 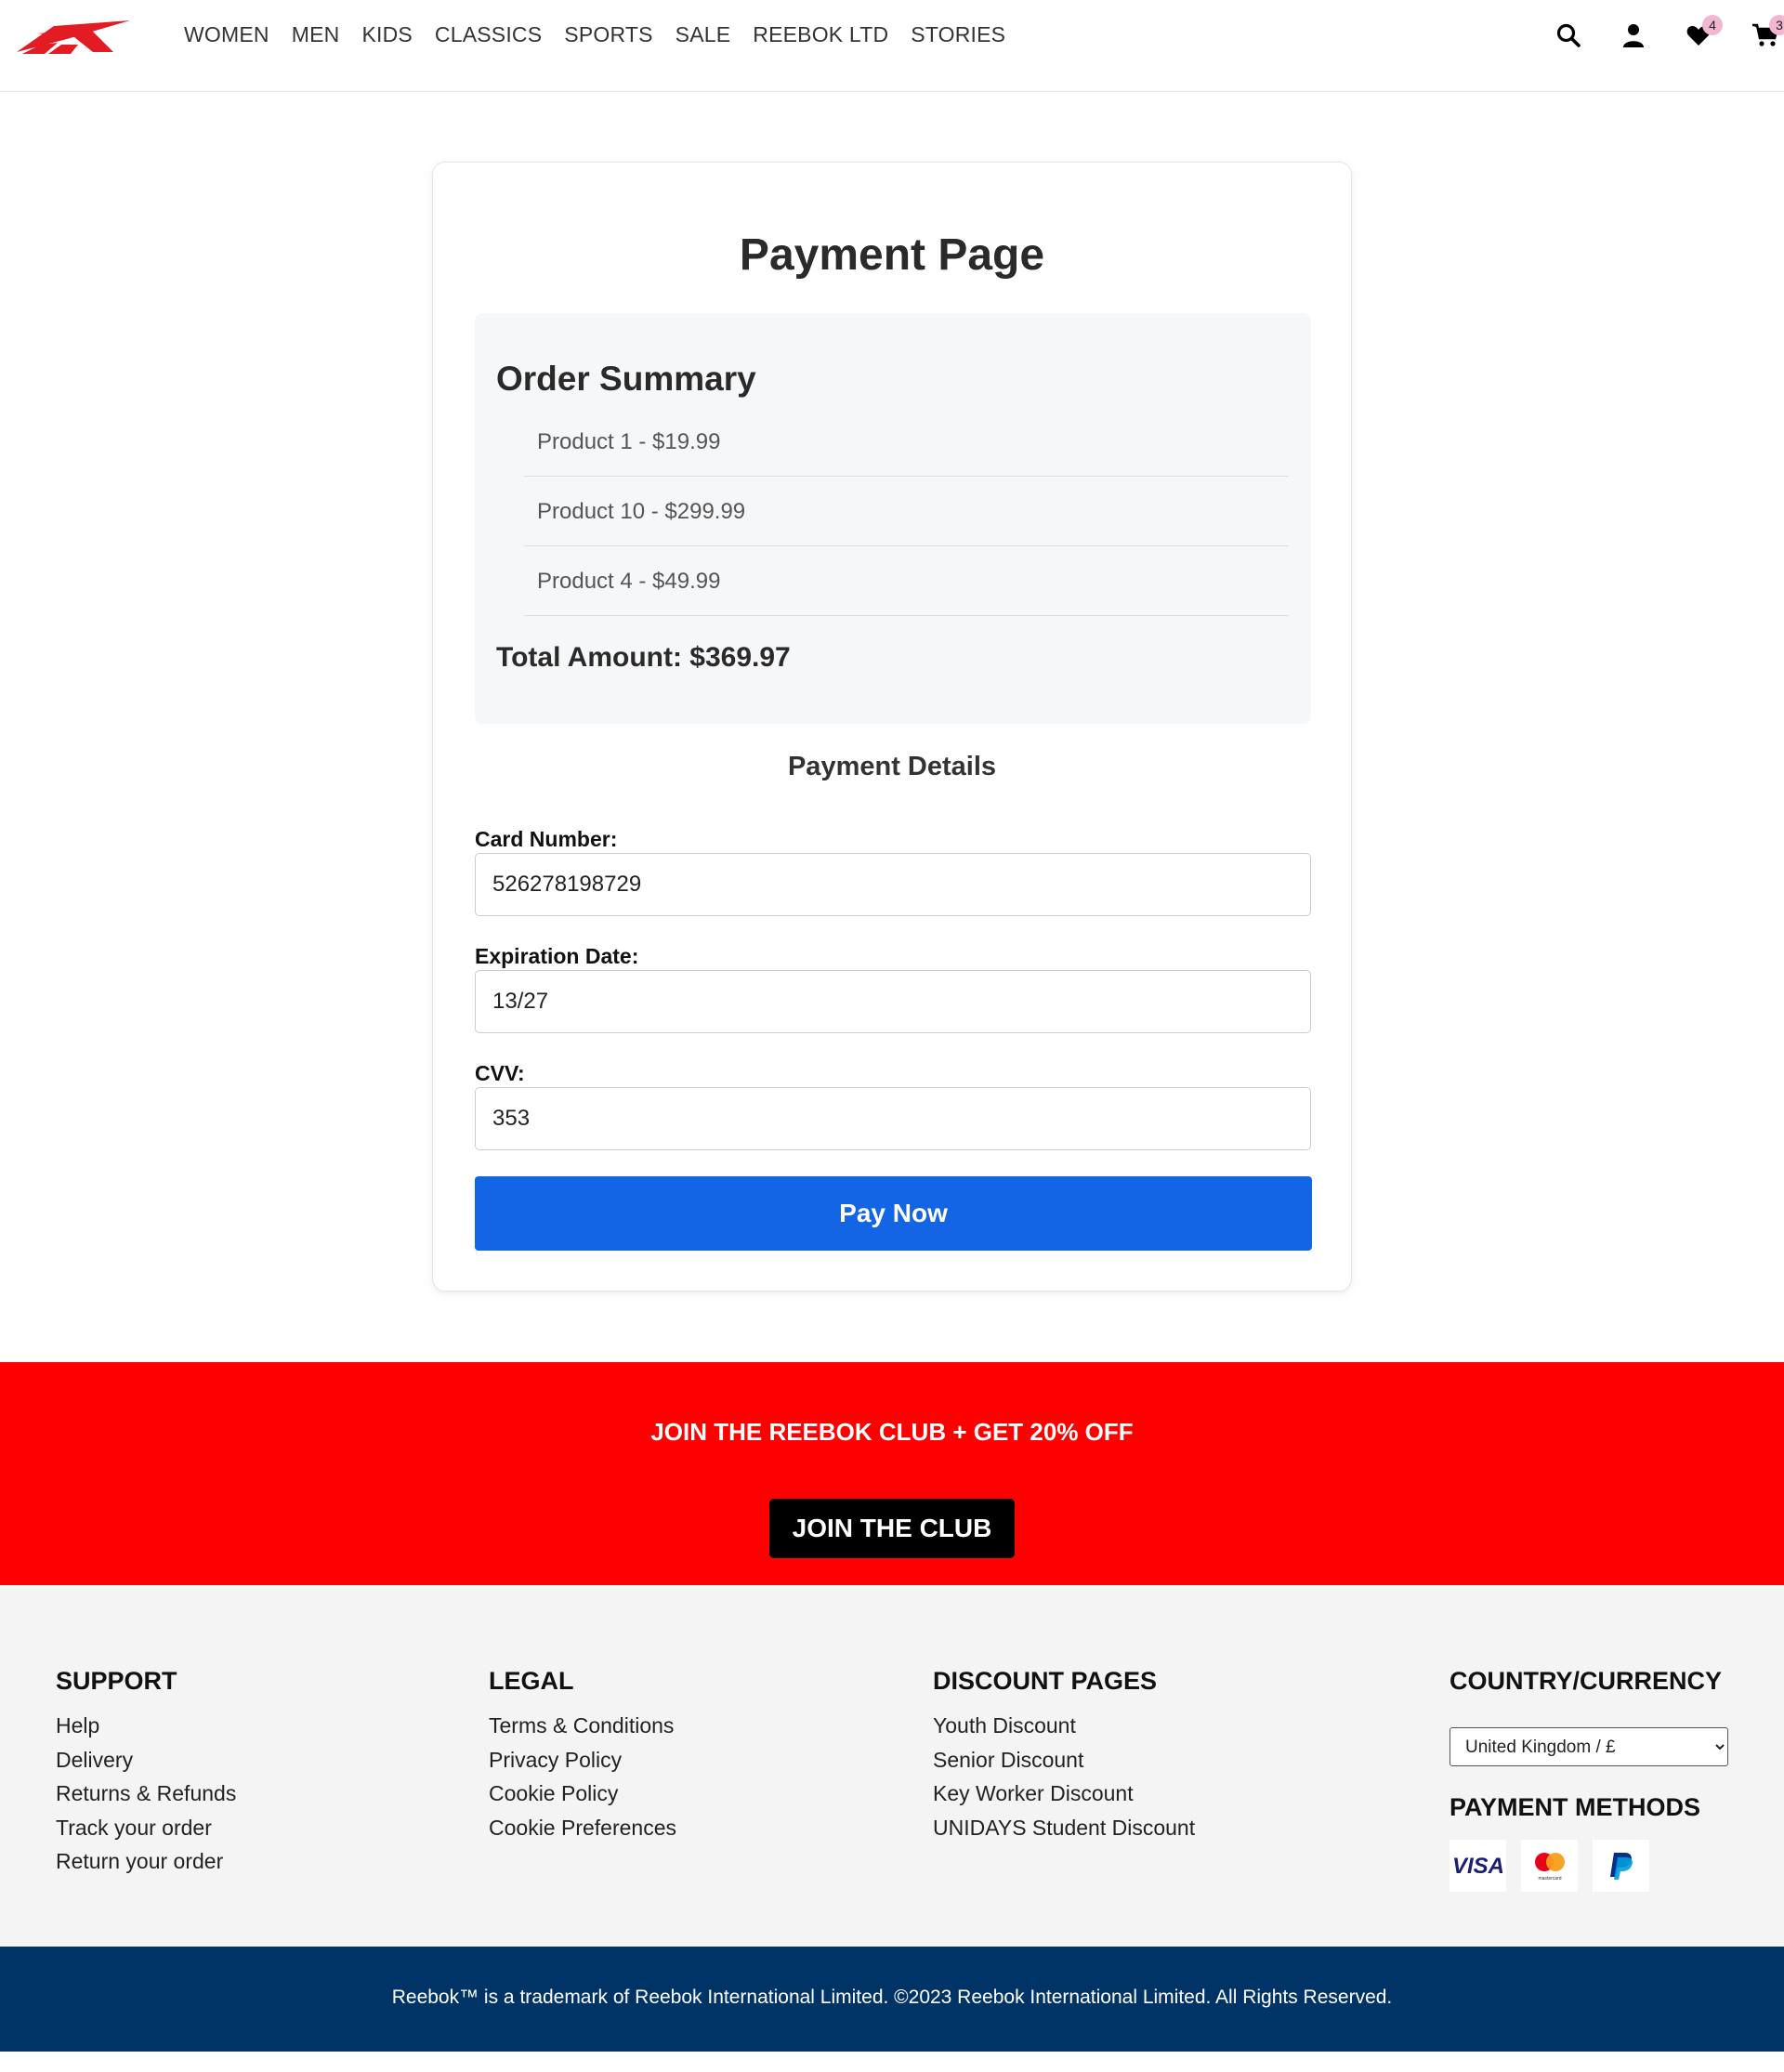 What do you see at coordinates (1045, 1681) in the screenshot?
I see `footer-discounts-title: DISCOUNT PAGES` at bounding box center [1045, 1681].